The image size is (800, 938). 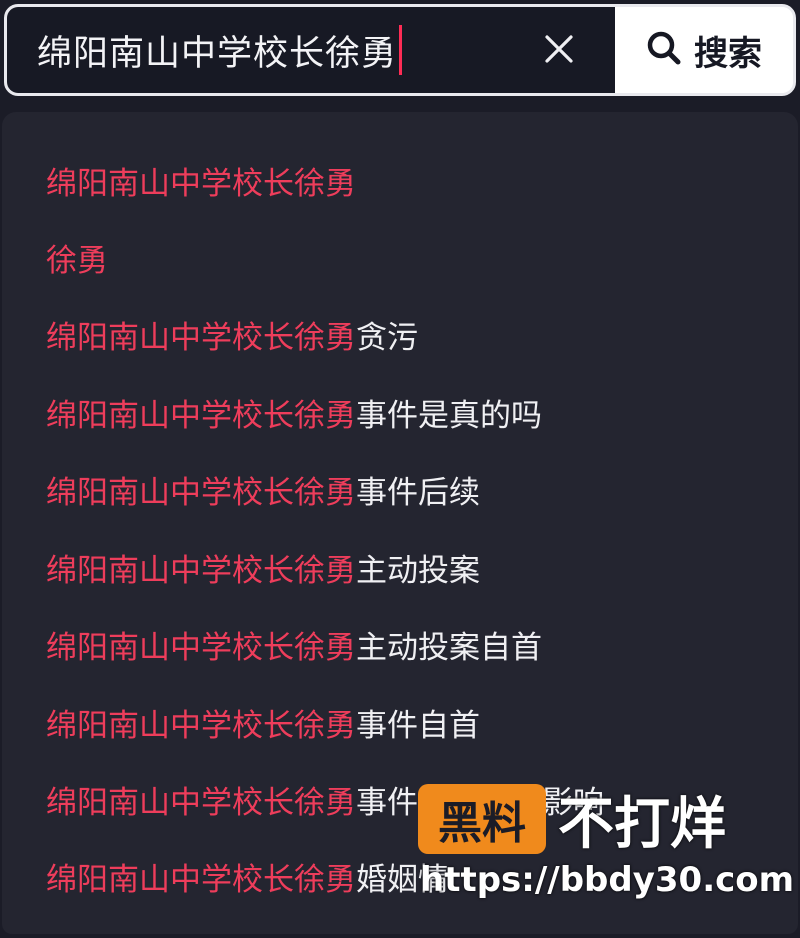 I want to click on suggestion-item: 绵阳南山中学校长徐勇 主动投案自首, so click(x=294, y=645).